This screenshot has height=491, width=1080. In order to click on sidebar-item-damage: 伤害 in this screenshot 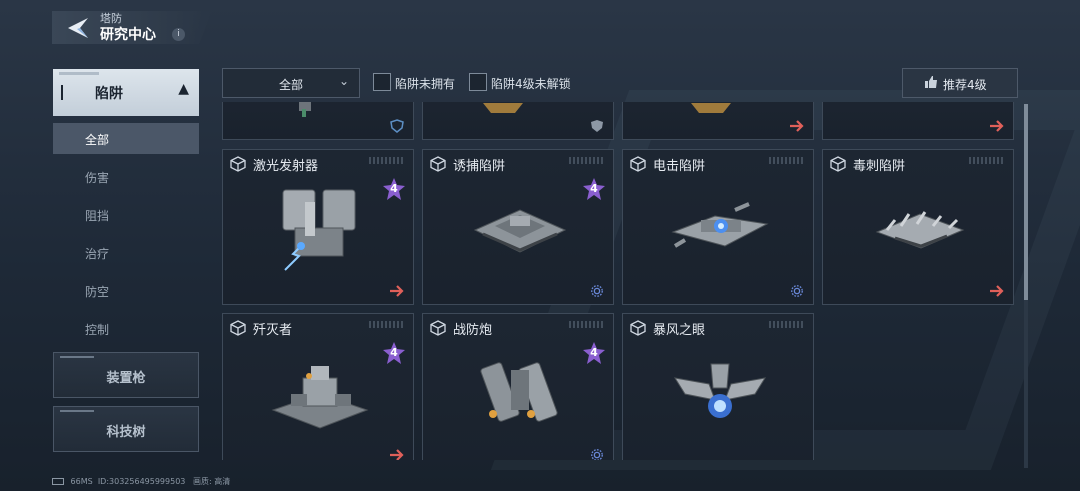, I will do `click(126, 176)`.